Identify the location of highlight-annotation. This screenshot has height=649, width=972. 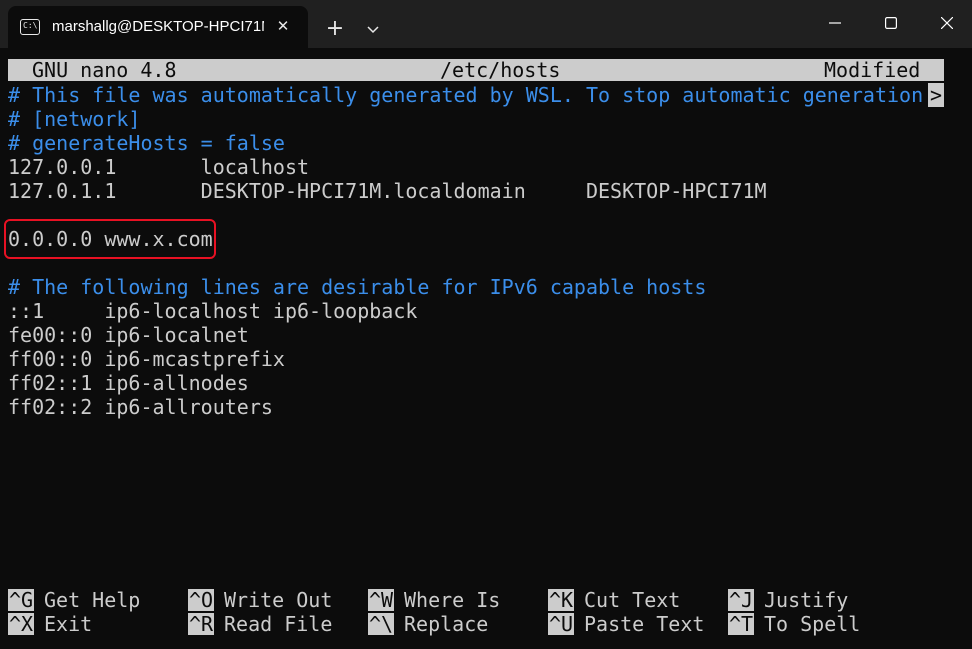
(110, 239).